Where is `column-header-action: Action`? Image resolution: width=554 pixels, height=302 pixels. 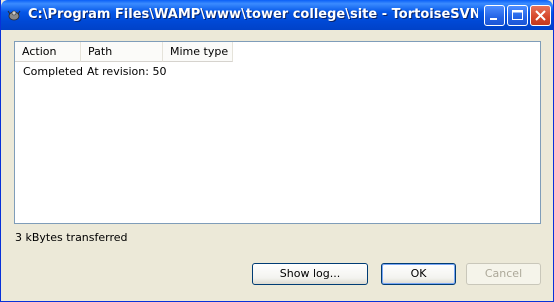
column-header-action: Action is located at coordinates (48, 52).